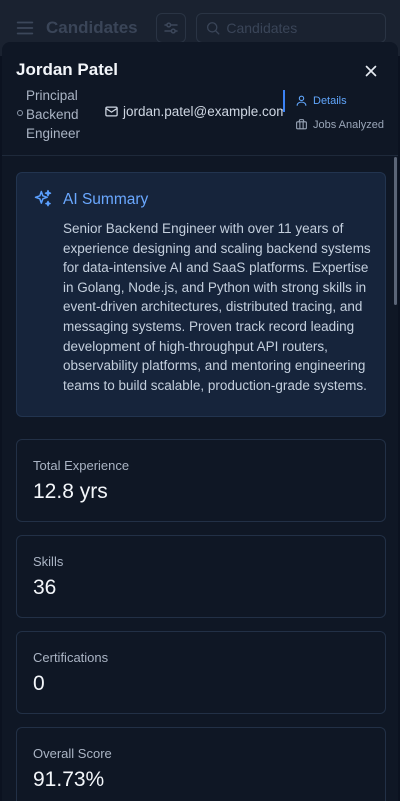 Image resolution: width=400 pixels, height=801 pixels. I want to click on ai-summary-title: AI Summary, so click(106, 199).